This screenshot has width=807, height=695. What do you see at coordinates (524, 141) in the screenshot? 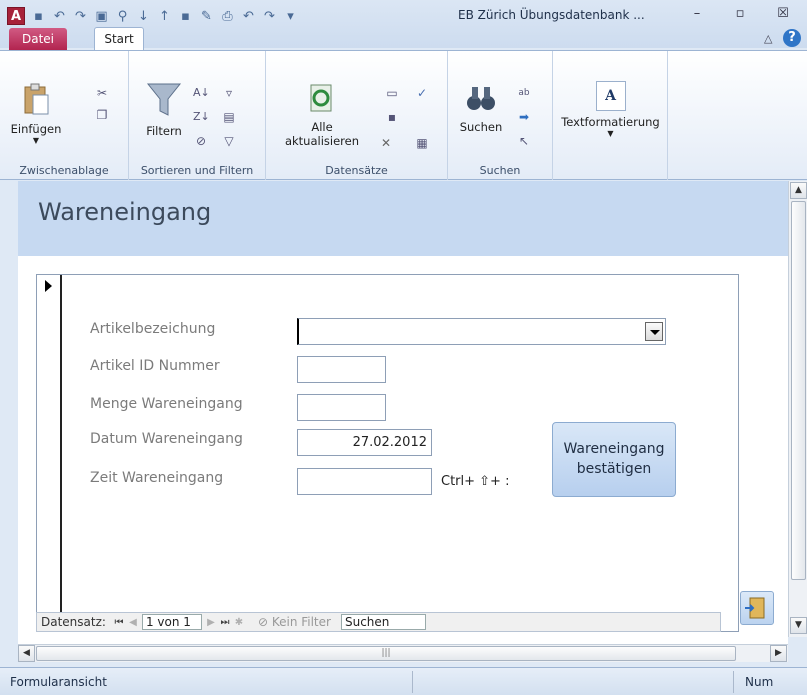
I see `select-icon: ↖` at bounding box center [524, 141].